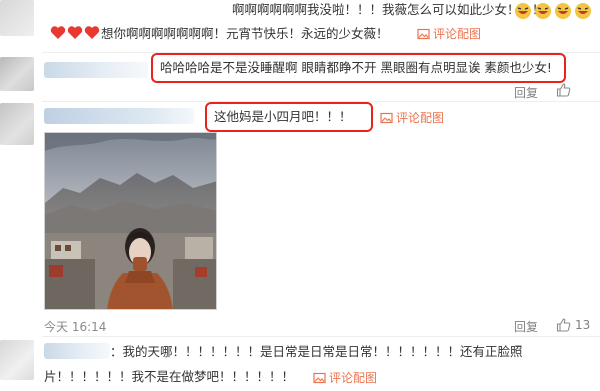 Image resolution: width=600 pixels, height=391 pixels. I want to click on like-button: 赞, so click(563, 90).